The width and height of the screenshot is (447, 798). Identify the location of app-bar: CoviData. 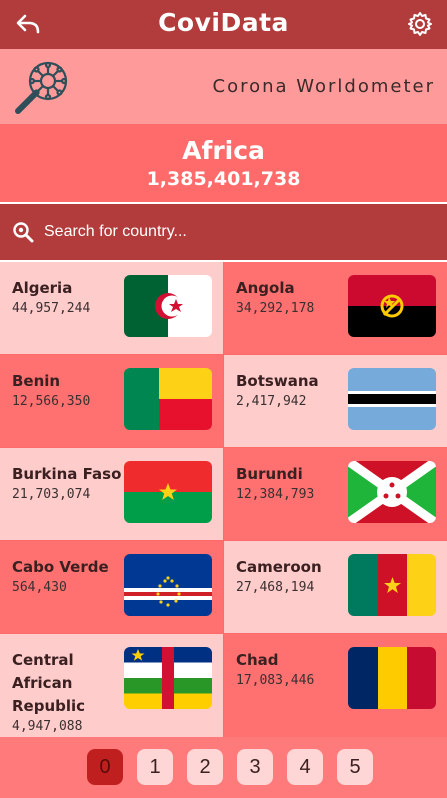
(223, 24).